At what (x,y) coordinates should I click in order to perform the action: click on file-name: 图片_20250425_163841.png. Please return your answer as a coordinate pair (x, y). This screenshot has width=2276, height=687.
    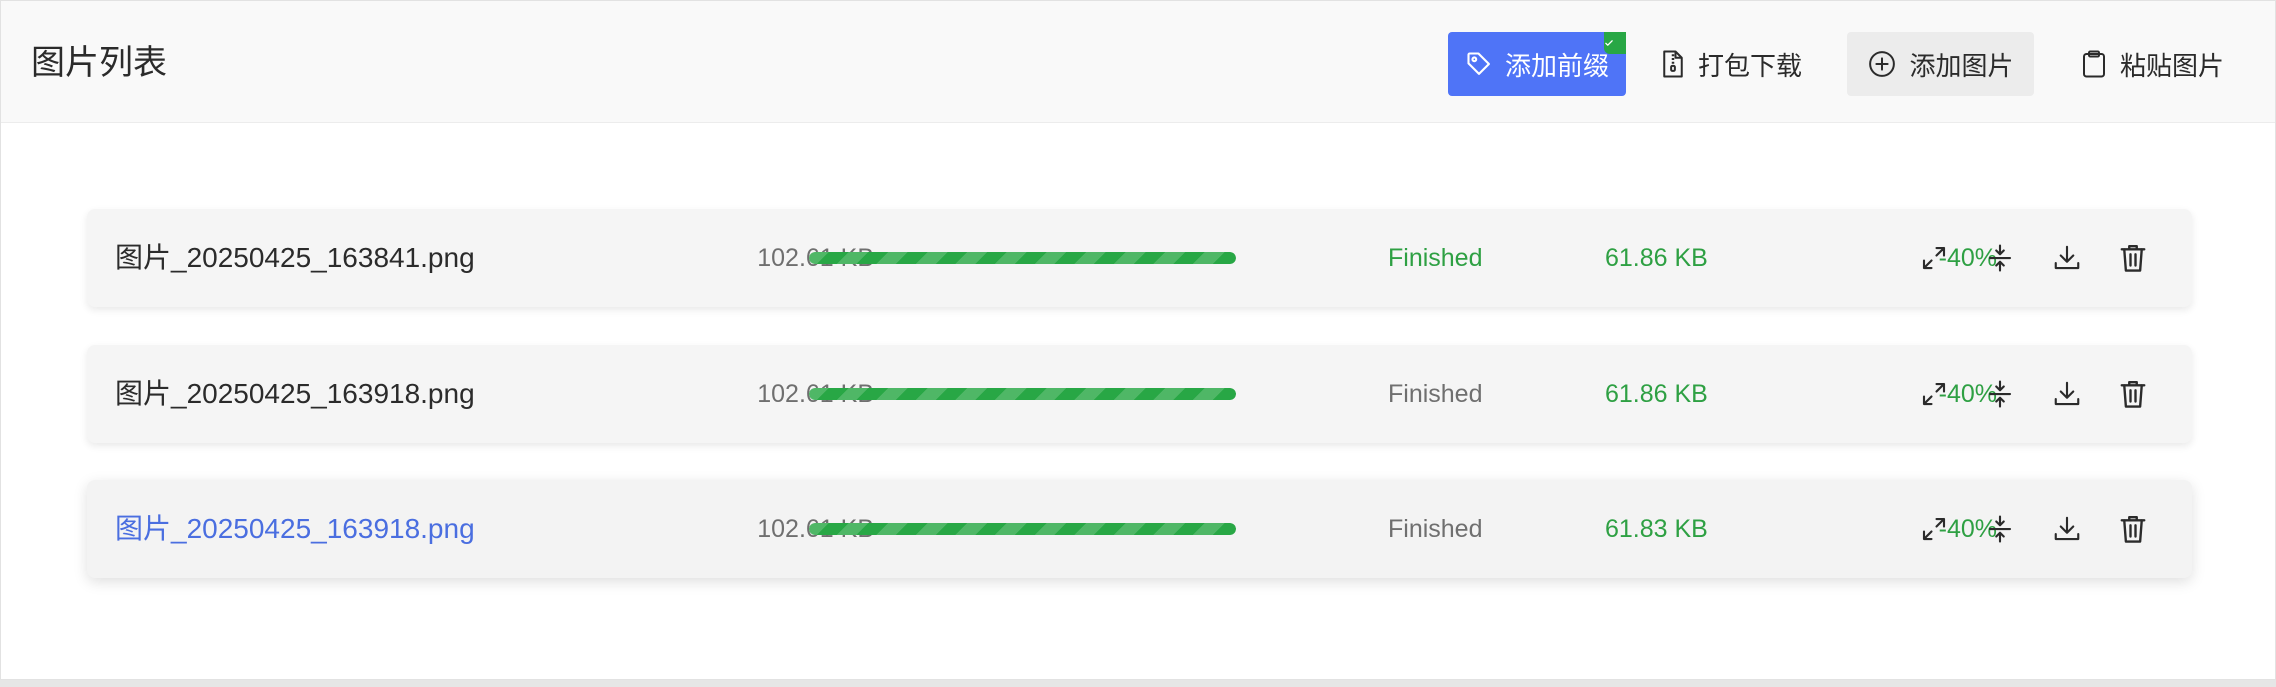
    Looking at the image, I should click on (295, 258).